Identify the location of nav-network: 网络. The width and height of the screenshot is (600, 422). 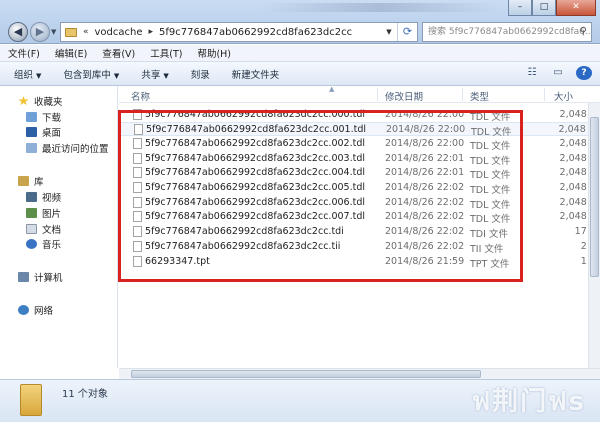
(35, 310).